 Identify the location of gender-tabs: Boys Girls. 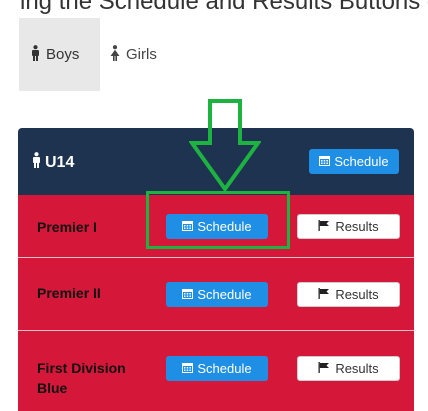
(88, 54).